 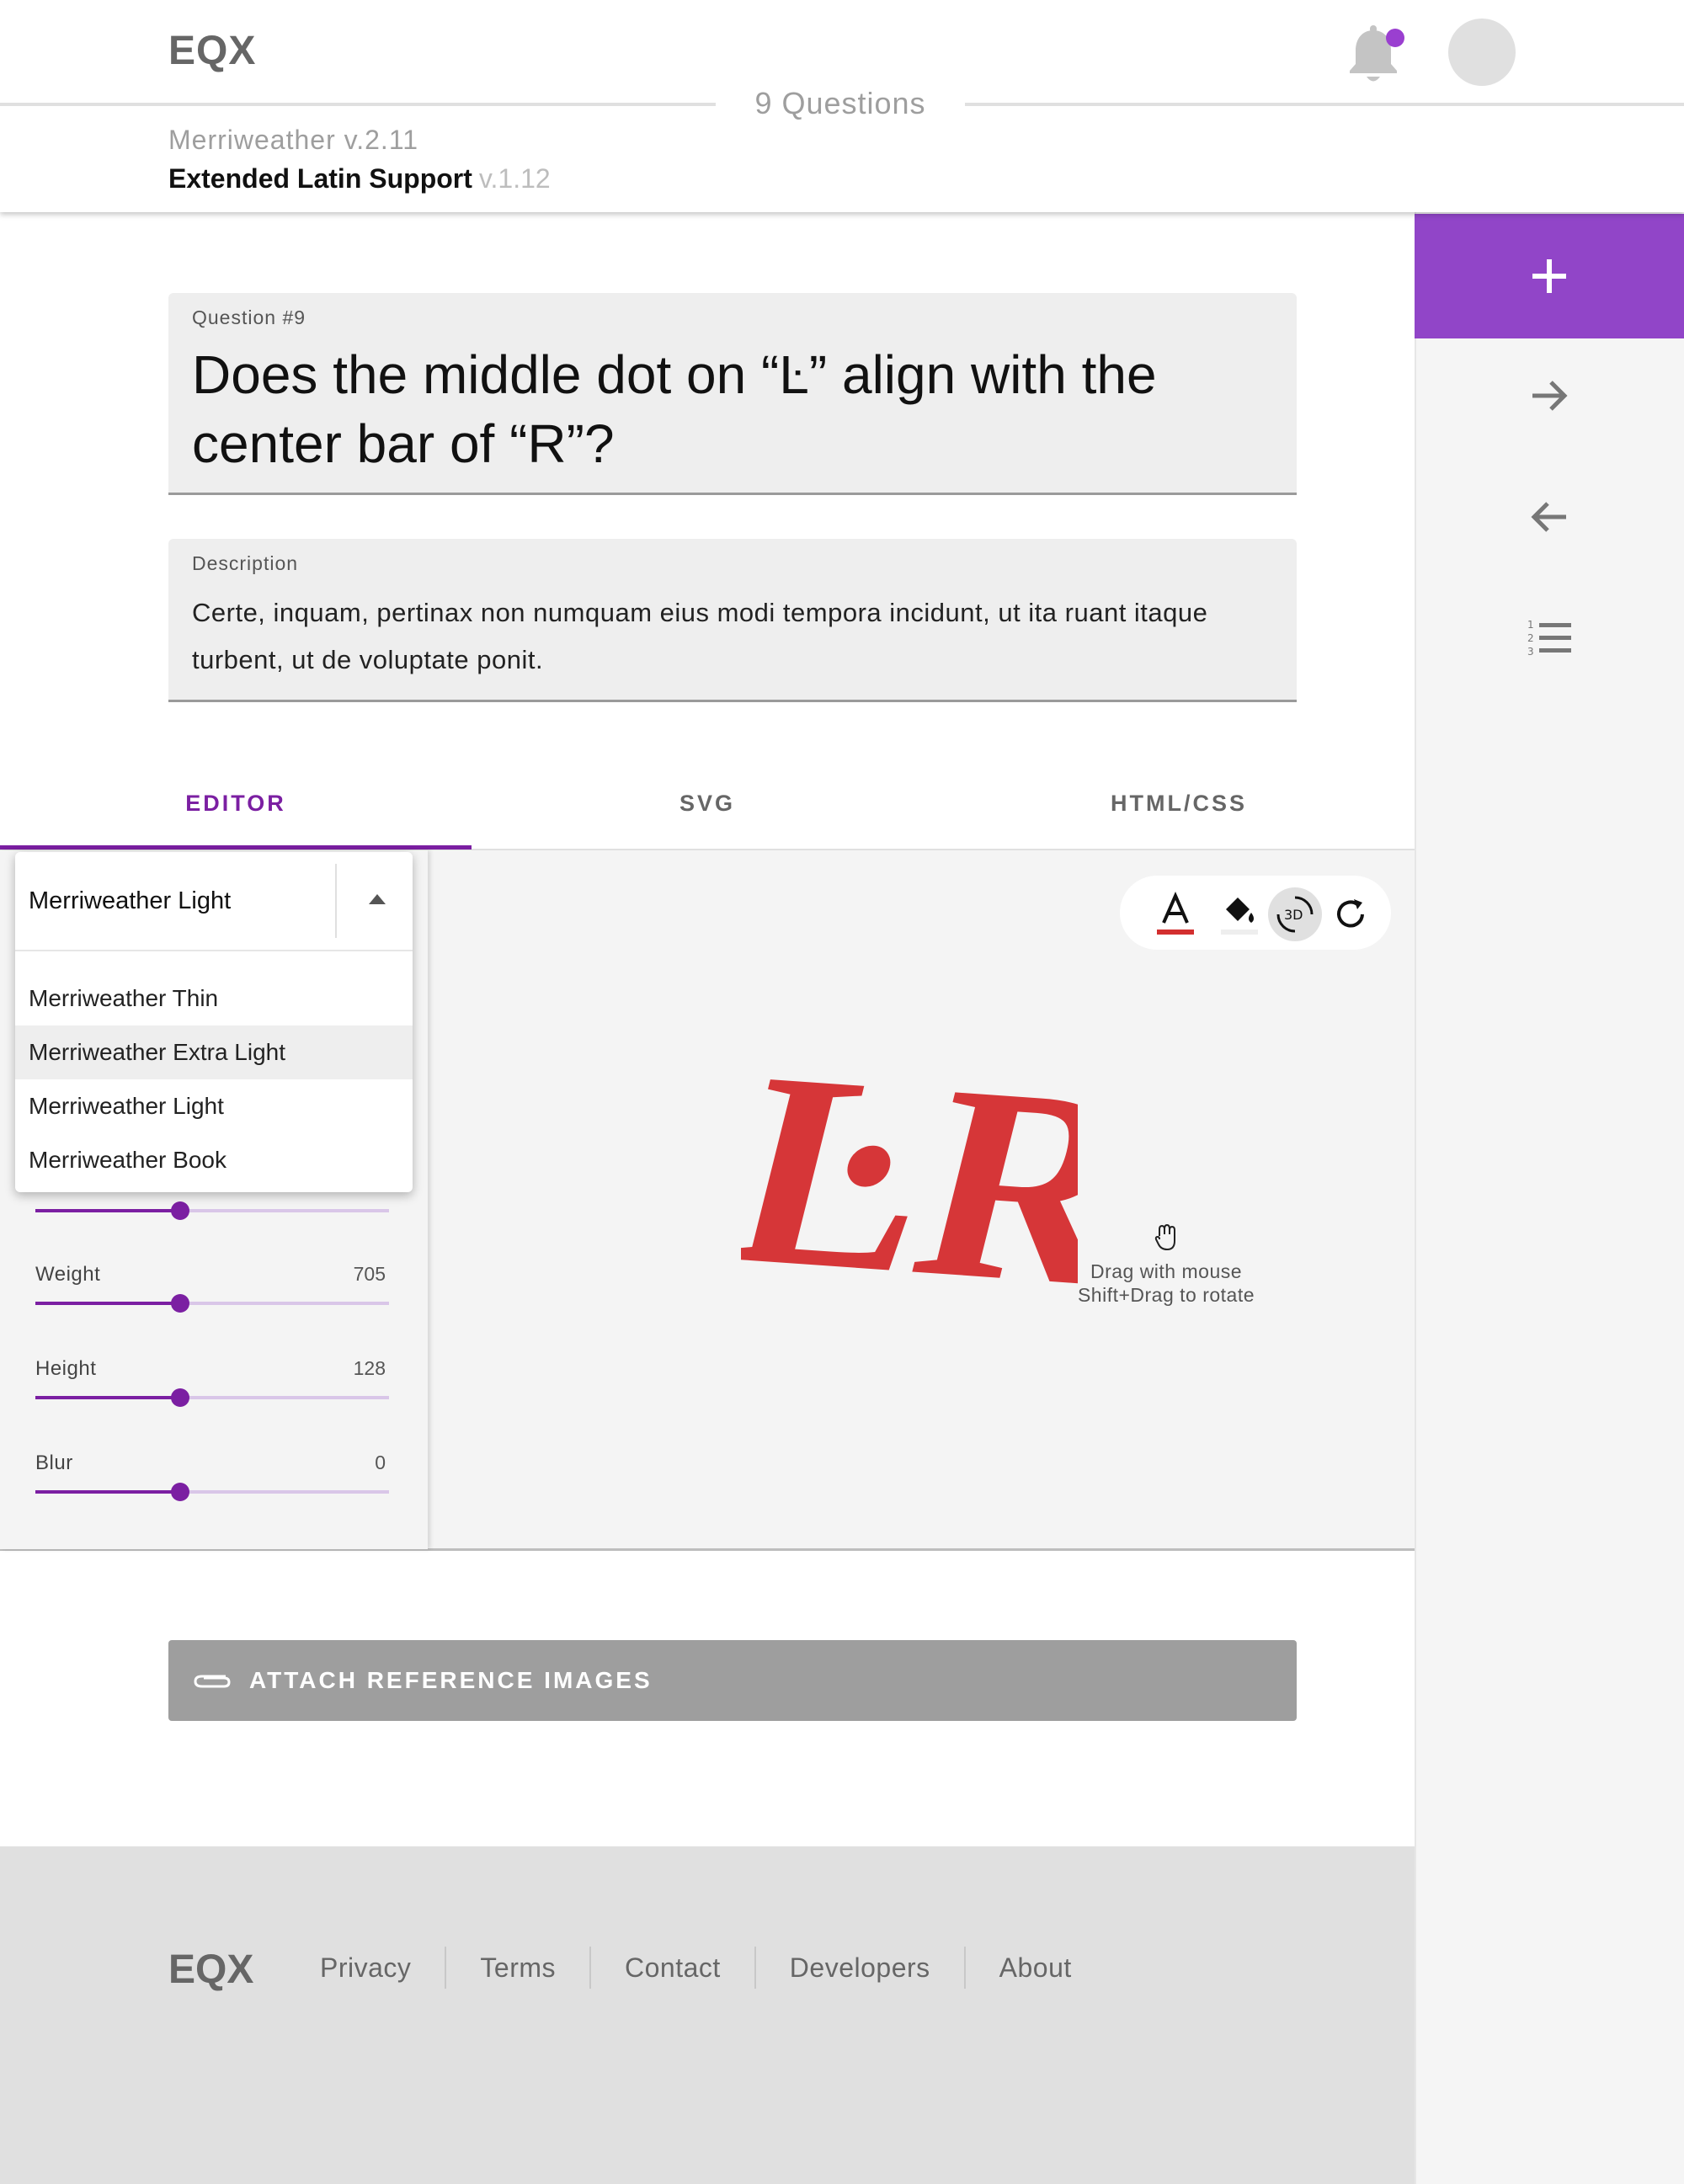 I want to click on 3d-rotate-icon: 3D, so click(x=1295, y=914).